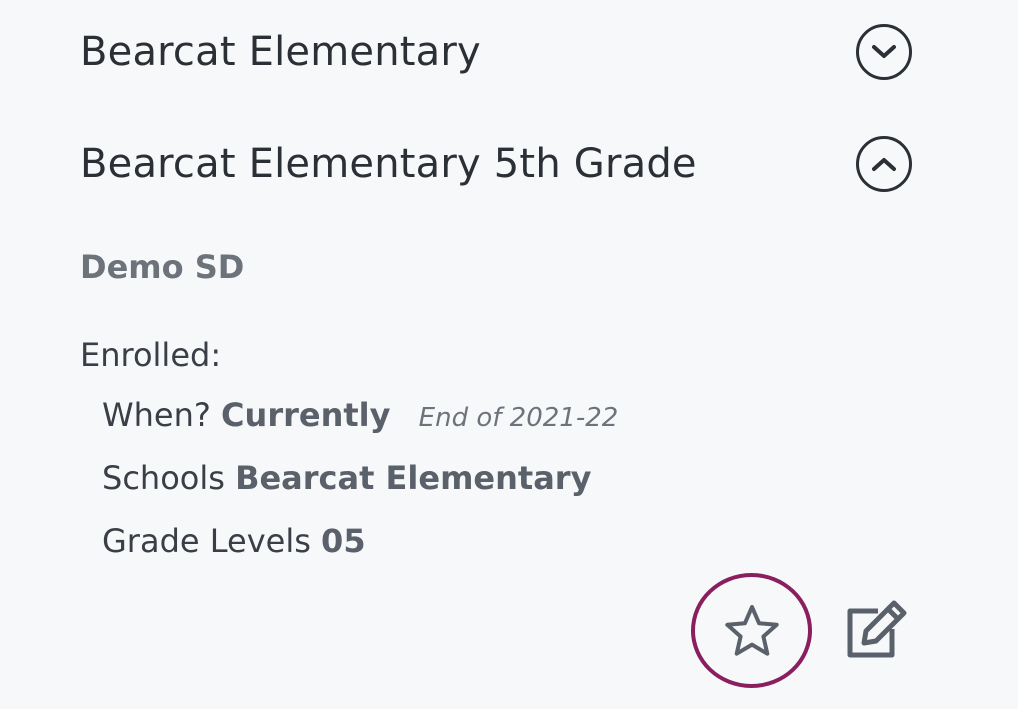 This screenshot has width=1018, height=709. I want to click on star-outline-icon, so click(751, 630).